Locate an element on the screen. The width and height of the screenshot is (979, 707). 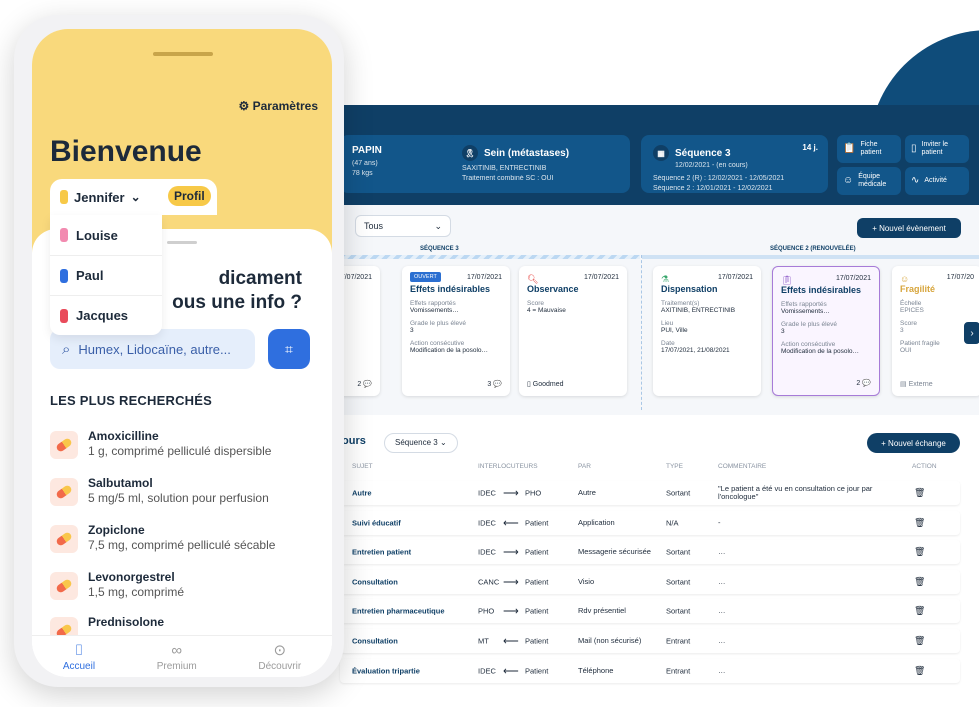
current-user-name: Jennifer is located at coordinates (99, 197).